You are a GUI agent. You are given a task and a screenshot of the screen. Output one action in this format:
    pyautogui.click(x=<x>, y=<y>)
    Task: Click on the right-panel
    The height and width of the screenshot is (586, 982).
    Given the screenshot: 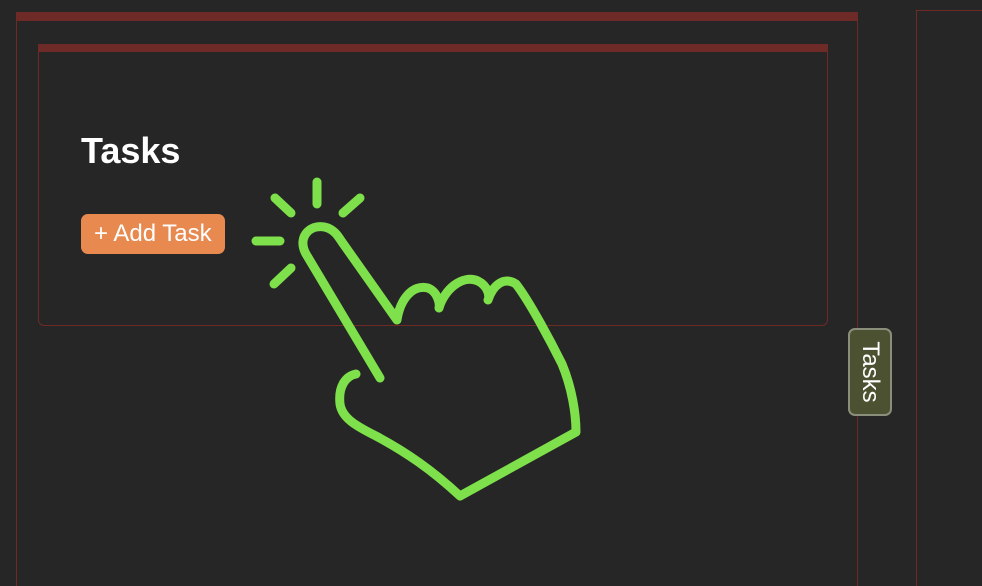 What is the action you would take?
    pyautogui.click(x=949, y=298)
    